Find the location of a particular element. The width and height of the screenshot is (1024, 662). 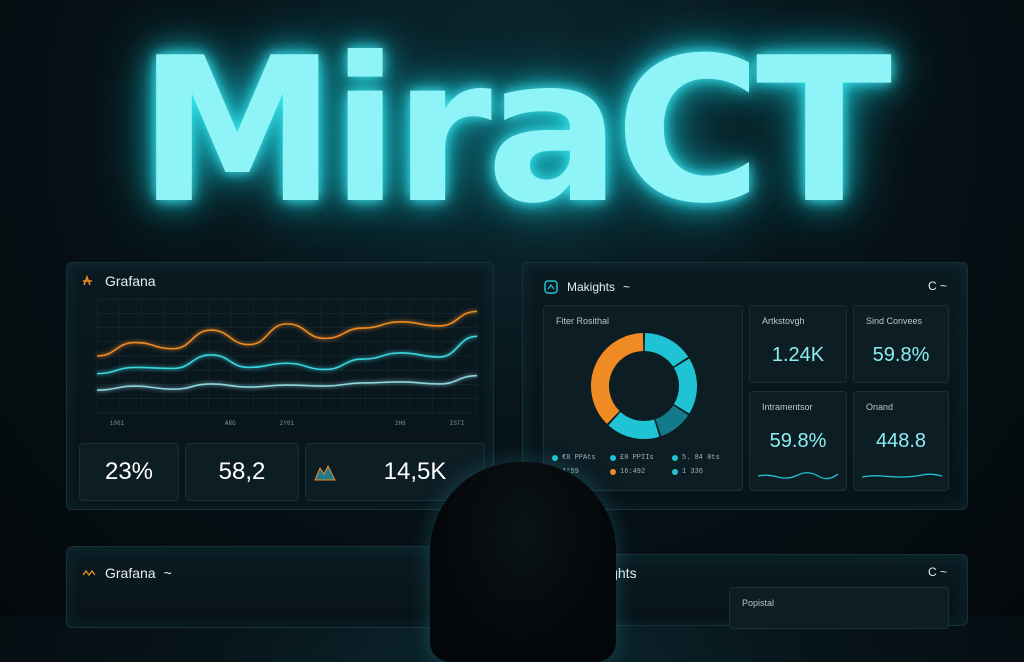

kpi-card: Artkstovgh 1.24K is located at coordinates (798, 344).